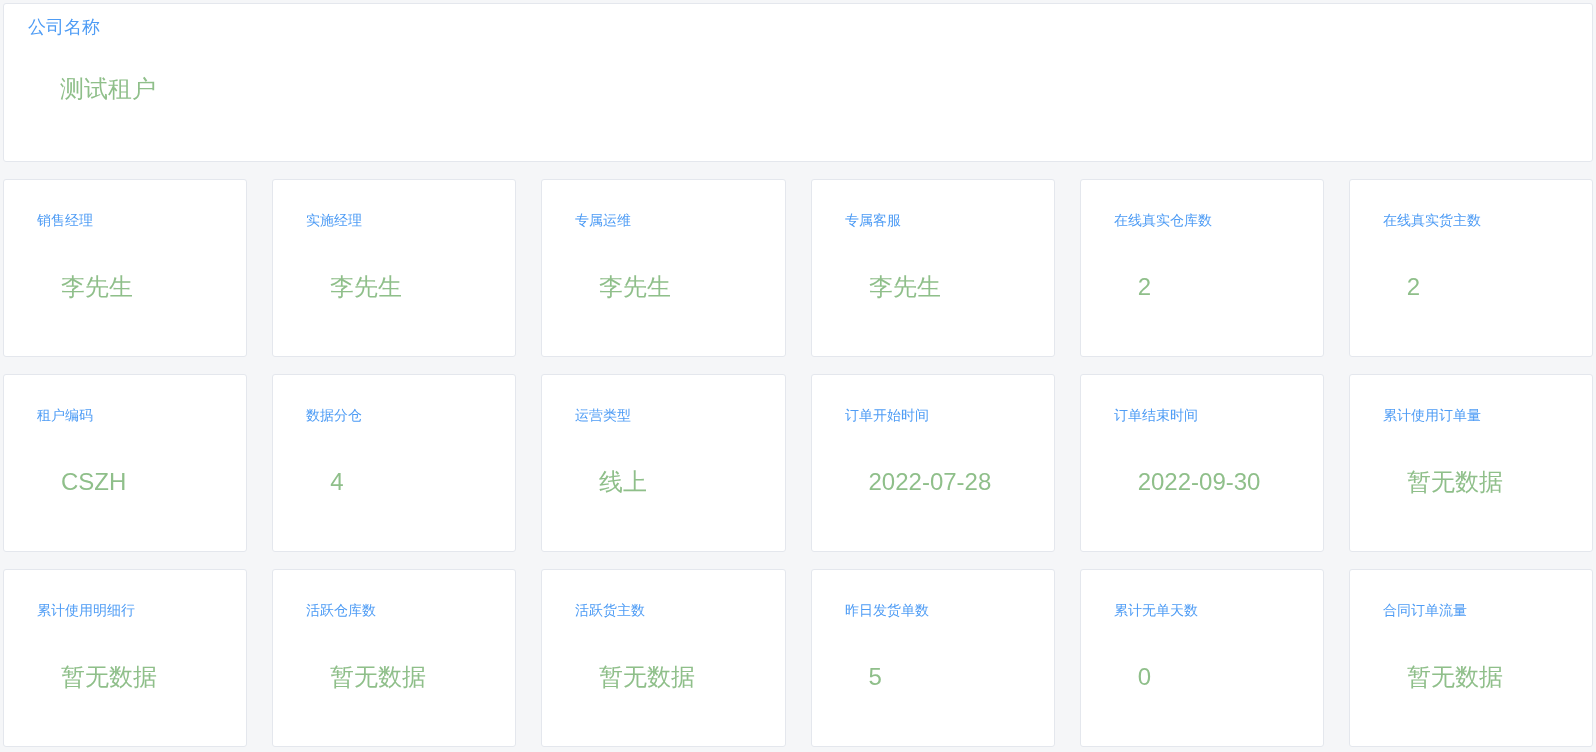 The image size is (1596, 752). What do you see at coordinates (1424, 610) in the screenshot?
I see `card-label: 合同订单流量` at bounding box center [1424, 610].